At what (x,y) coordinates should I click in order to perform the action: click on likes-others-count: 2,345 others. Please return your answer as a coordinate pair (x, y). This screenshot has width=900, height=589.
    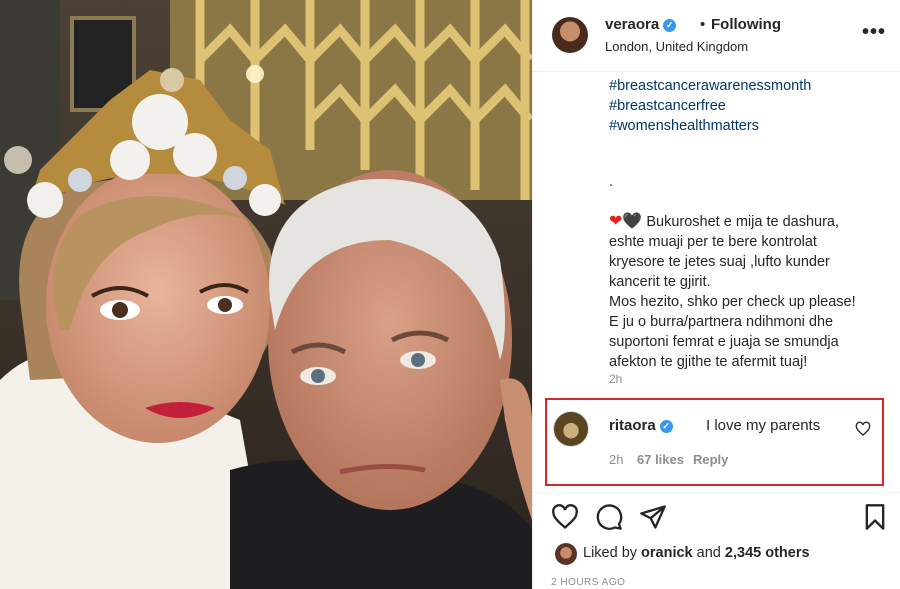
    Looking at the image, I should click on (767, 553).